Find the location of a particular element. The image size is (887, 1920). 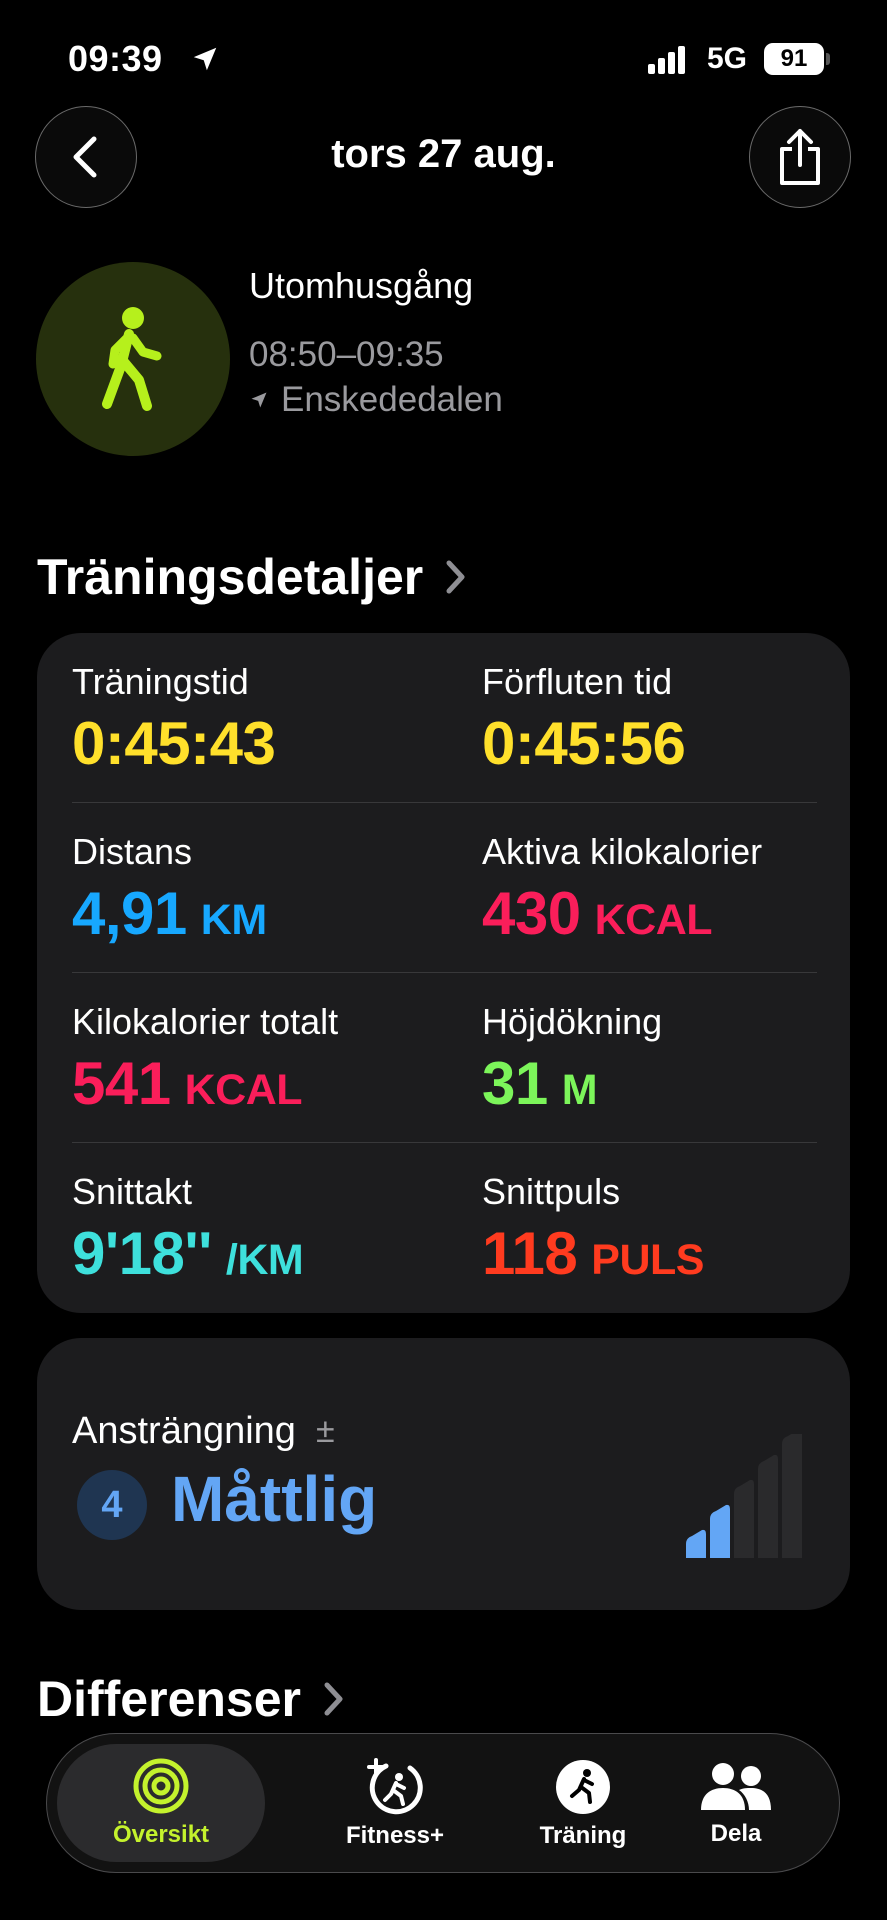

battery-level: 91 is located at coordinates (794, 59).